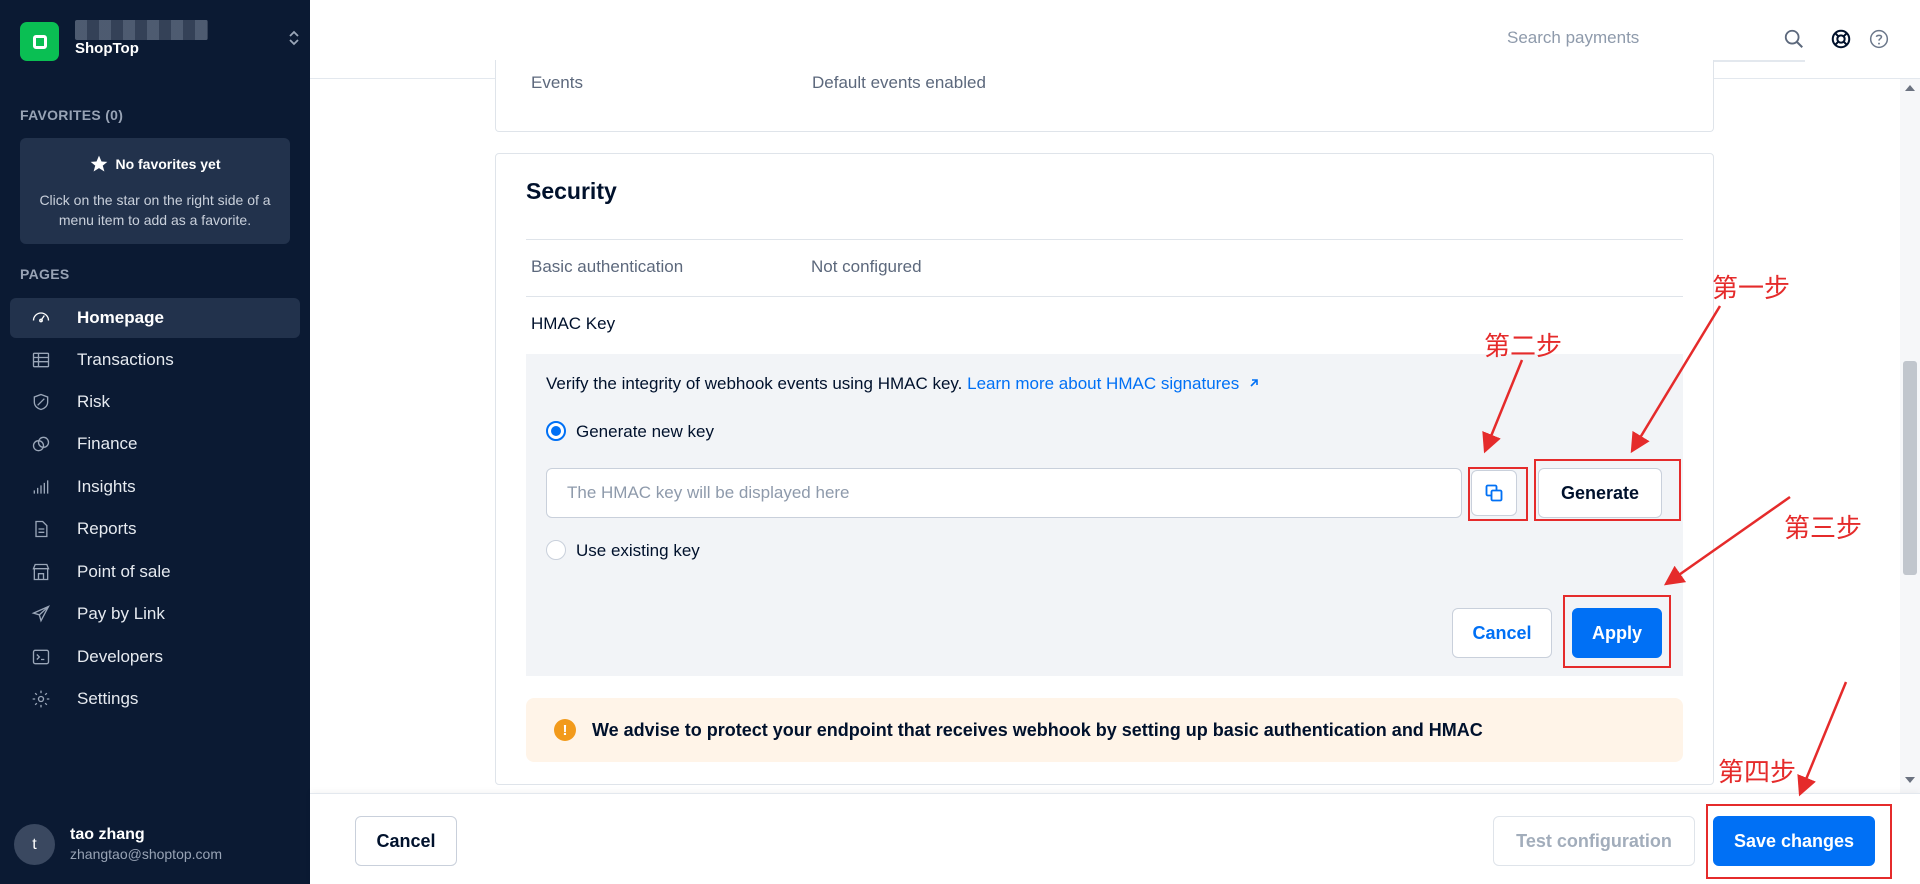  Describe the element at coordinates (1523, 347) in the screenshot. I see `annotation-step2: 第二步` at that location.